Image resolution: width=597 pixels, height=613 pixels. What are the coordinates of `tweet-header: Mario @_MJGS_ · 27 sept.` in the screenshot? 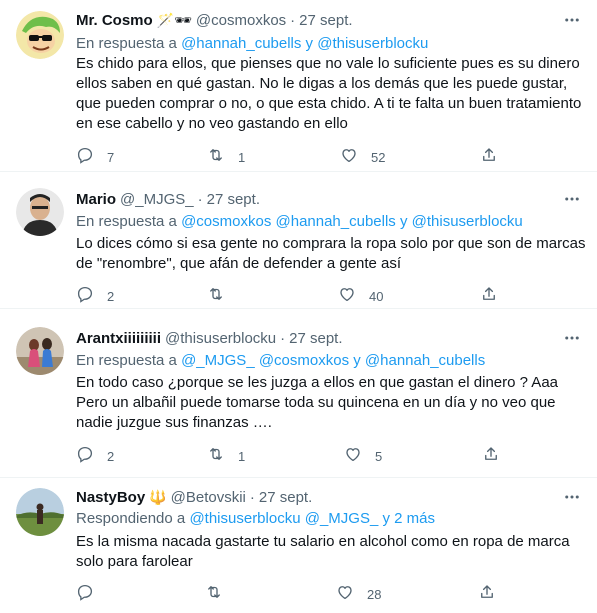 It's located at (168, 199).